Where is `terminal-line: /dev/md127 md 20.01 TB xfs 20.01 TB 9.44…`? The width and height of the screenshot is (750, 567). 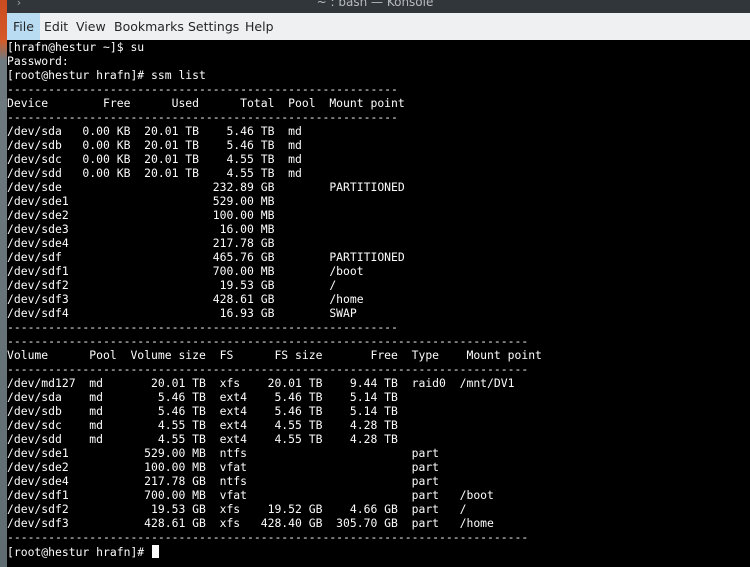 terminal-line: /dev/md127 md 20.01 TB xfs 20.01 TB 9.44… is located at coordinates (261, 383).